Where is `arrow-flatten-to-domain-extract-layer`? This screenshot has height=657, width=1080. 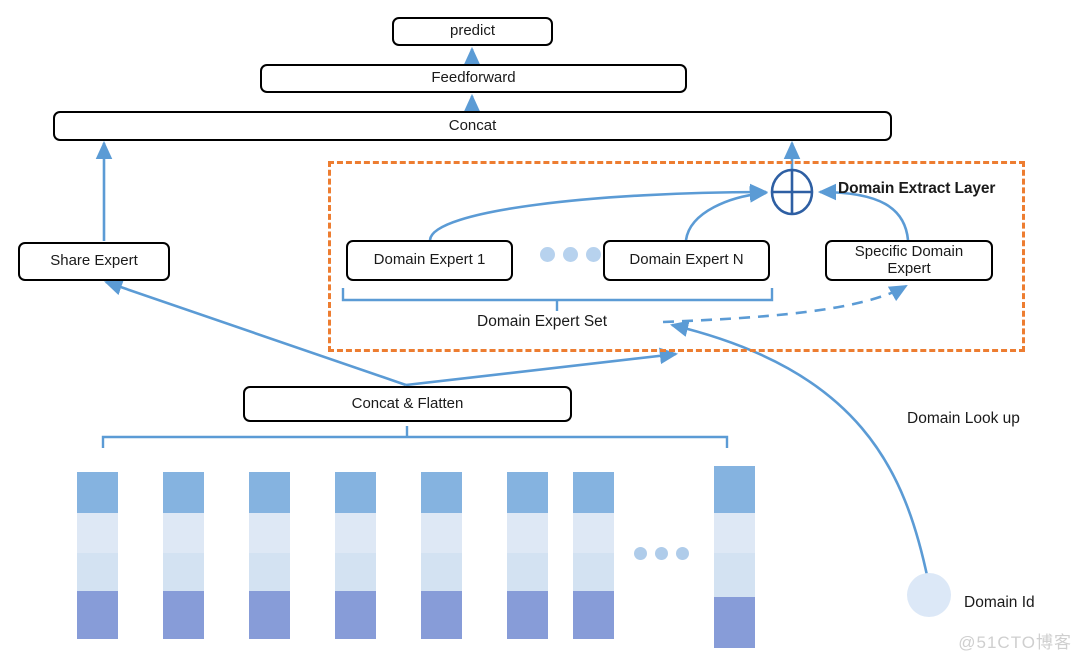
arrow-flatten-to-domain-extract-layer is located at coordinates (542, 367).